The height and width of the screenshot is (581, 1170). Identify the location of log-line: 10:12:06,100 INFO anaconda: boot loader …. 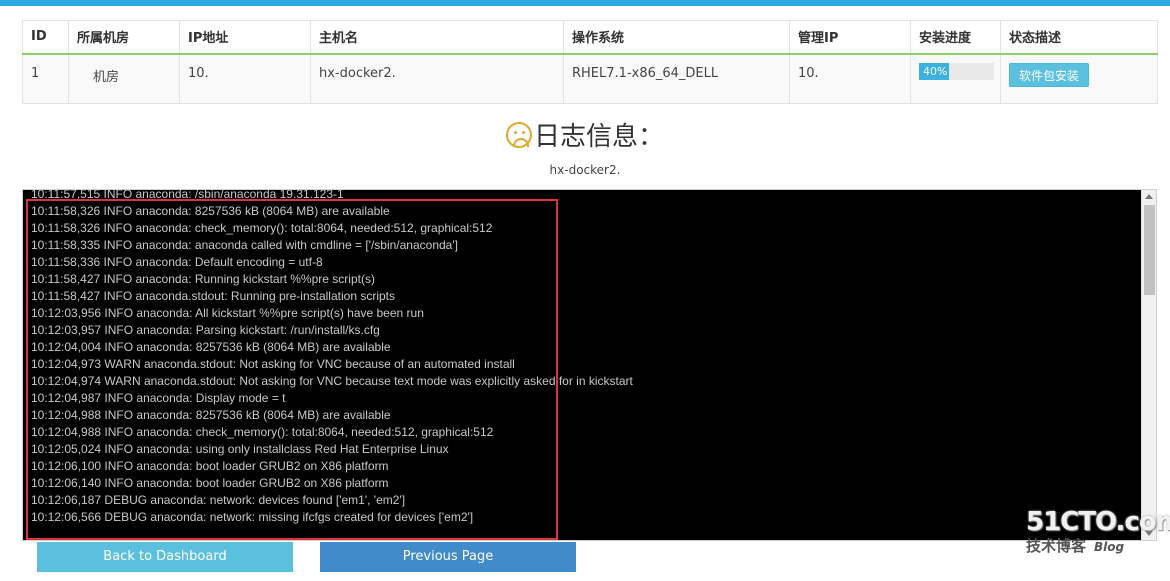
(210, 466).